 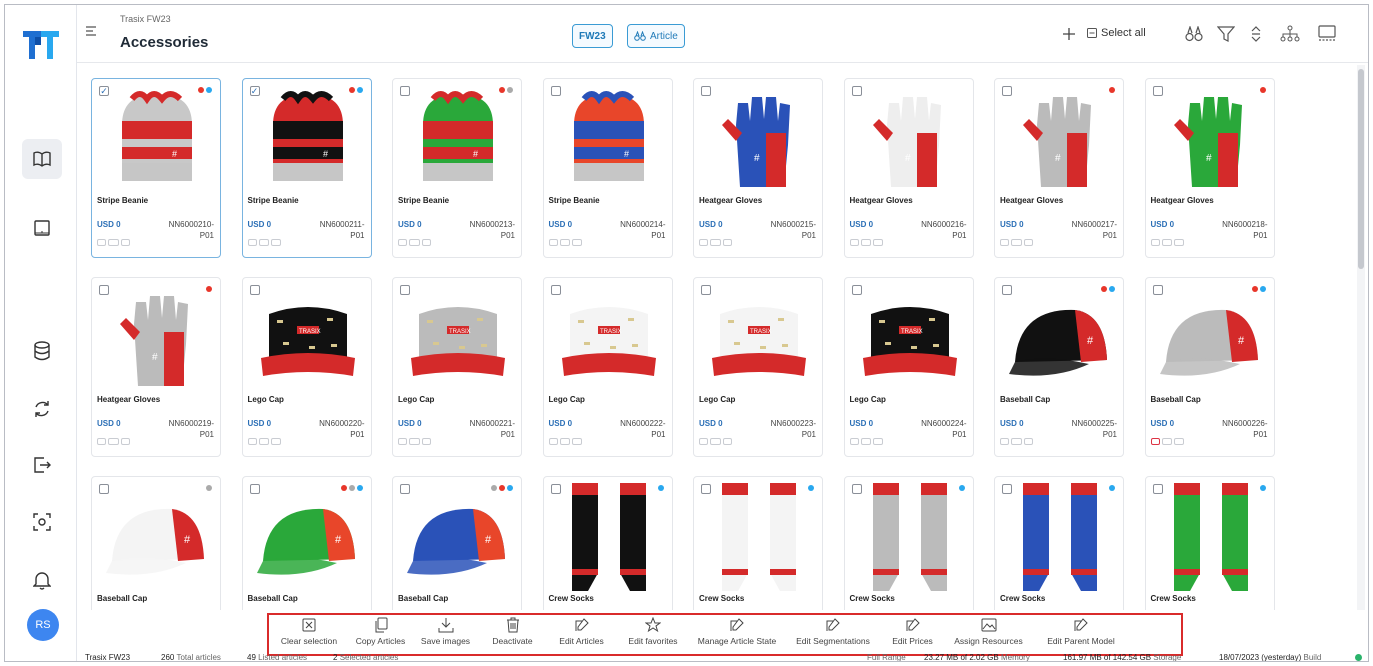 I want to click on action-edit-articles-button: Edit Articles, so click(x=581, y=633).